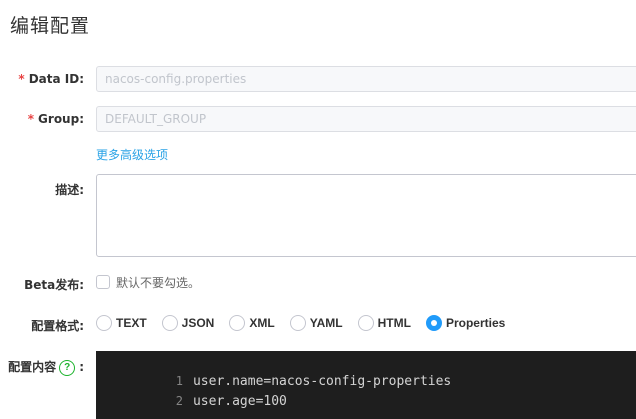 The width and height of the screenshot is (636, 419). I want to click on content-label: 配置内容?:, so click(42, 367).